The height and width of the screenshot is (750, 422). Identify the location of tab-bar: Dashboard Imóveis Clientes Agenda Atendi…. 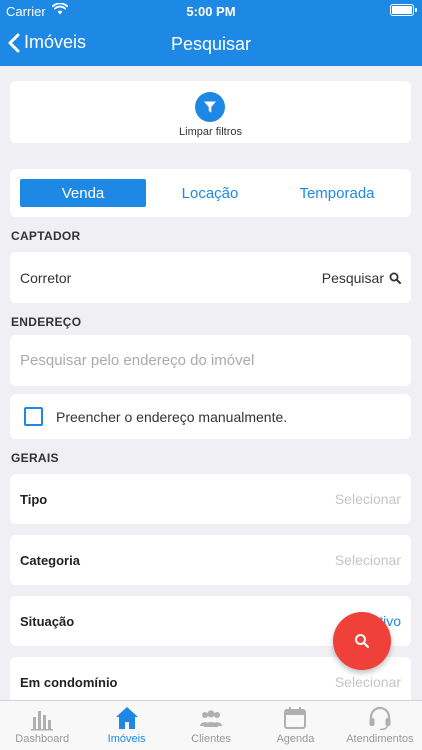
(211, 725).